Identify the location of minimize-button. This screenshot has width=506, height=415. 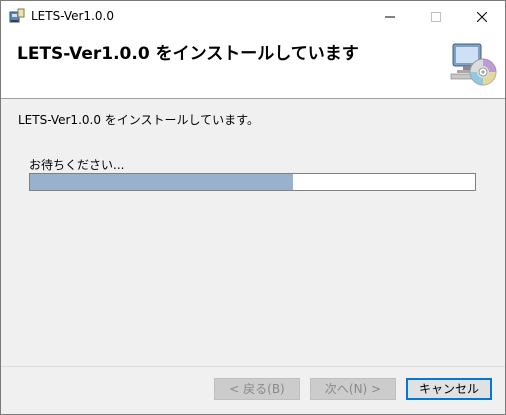
(390, 16).